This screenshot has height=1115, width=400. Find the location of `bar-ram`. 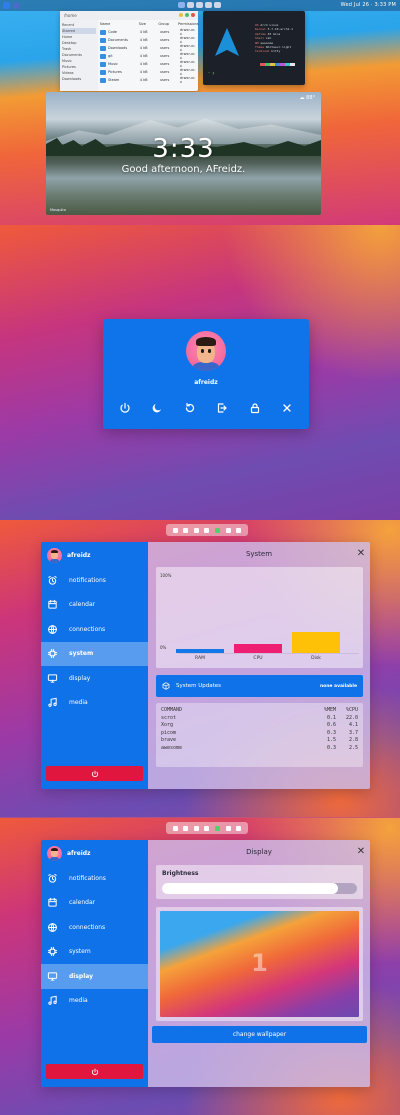

bar-ram is located at coordinates (200, 651).